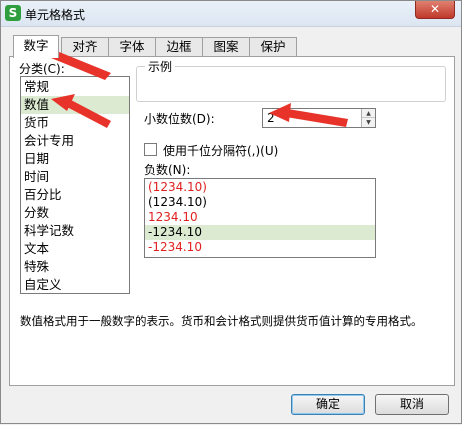  I want to click on cancel-button: 取消, so click(412, 404).